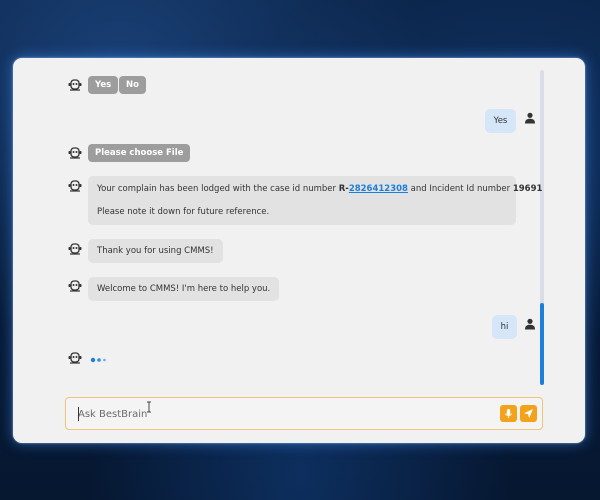 The width and height of the screenshot is (600, 500). I want to click on chat-input-box, so click(304, 413).